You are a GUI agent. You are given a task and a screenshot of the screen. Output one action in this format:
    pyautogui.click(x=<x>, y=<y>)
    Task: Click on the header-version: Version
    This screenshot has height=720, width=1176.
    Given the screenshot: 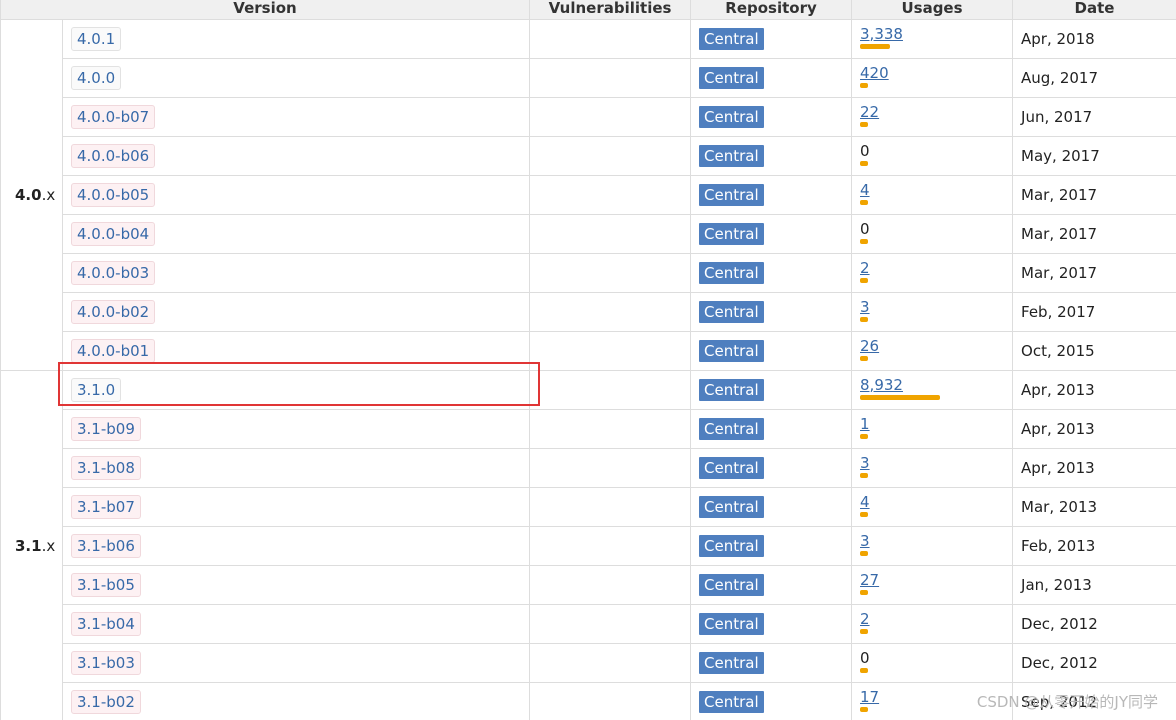 What is the action you would take?
    pyautogui.click(x=265, y=10)
    